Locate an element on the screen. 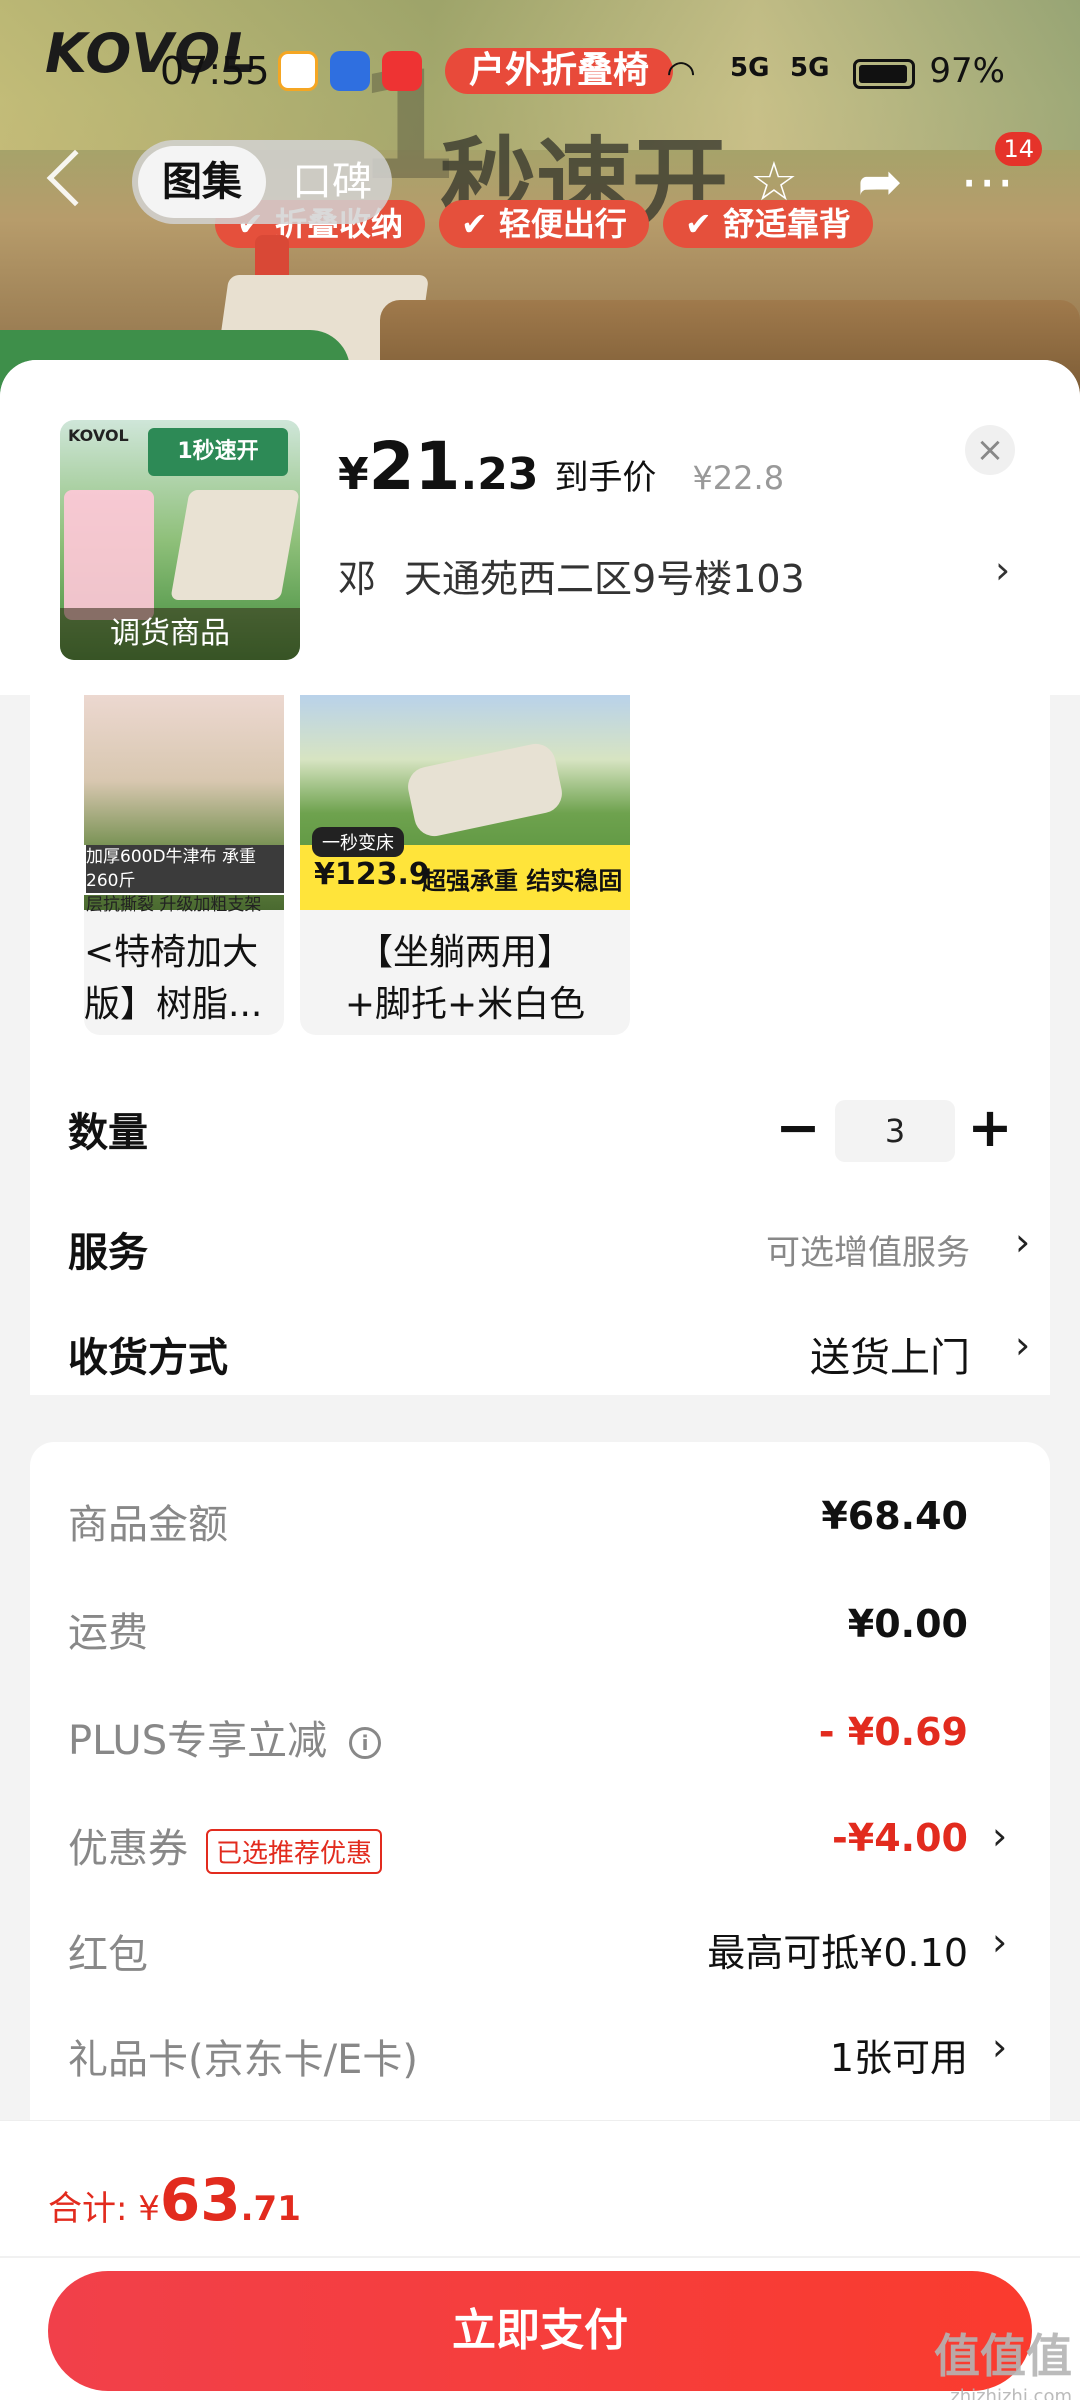  tab-gallery: 图集 is located at coordinates (202, 182).